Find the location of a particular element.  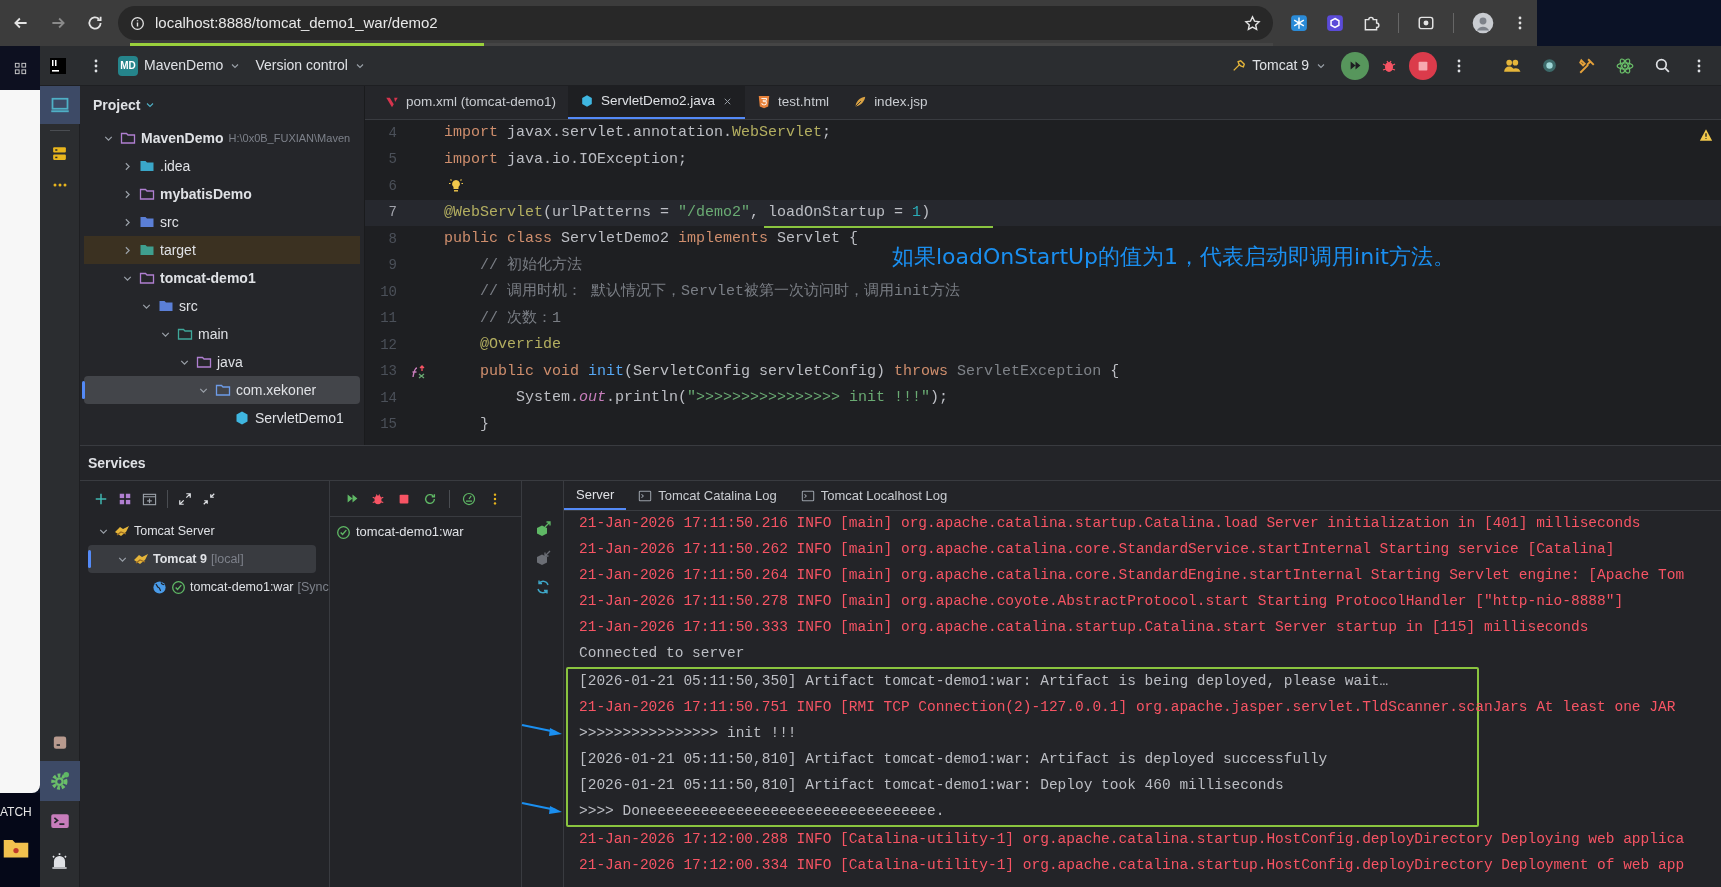

terminal-icon is located at coordinates (59, 821).